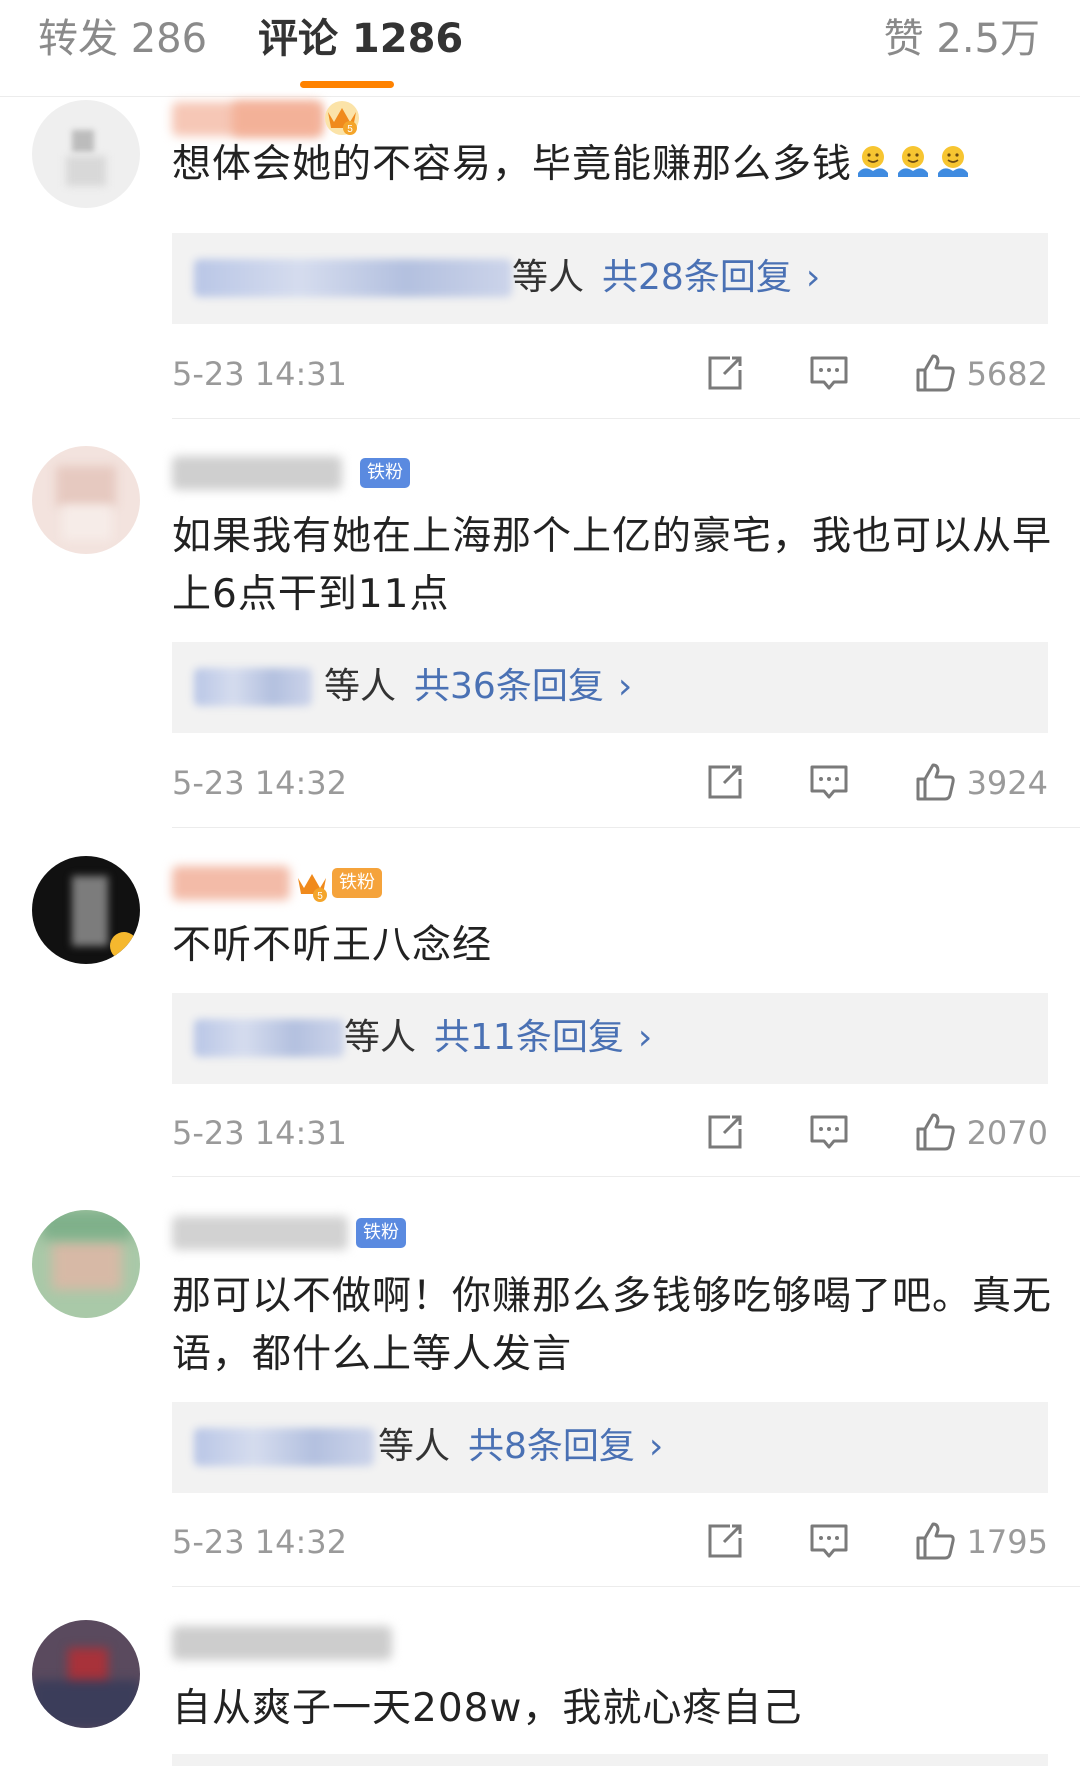 Image resolution: width=1080 pixels, height=1766 pixels. I want to click on reply-count-link: 共8条回复, so click(551, 1446).